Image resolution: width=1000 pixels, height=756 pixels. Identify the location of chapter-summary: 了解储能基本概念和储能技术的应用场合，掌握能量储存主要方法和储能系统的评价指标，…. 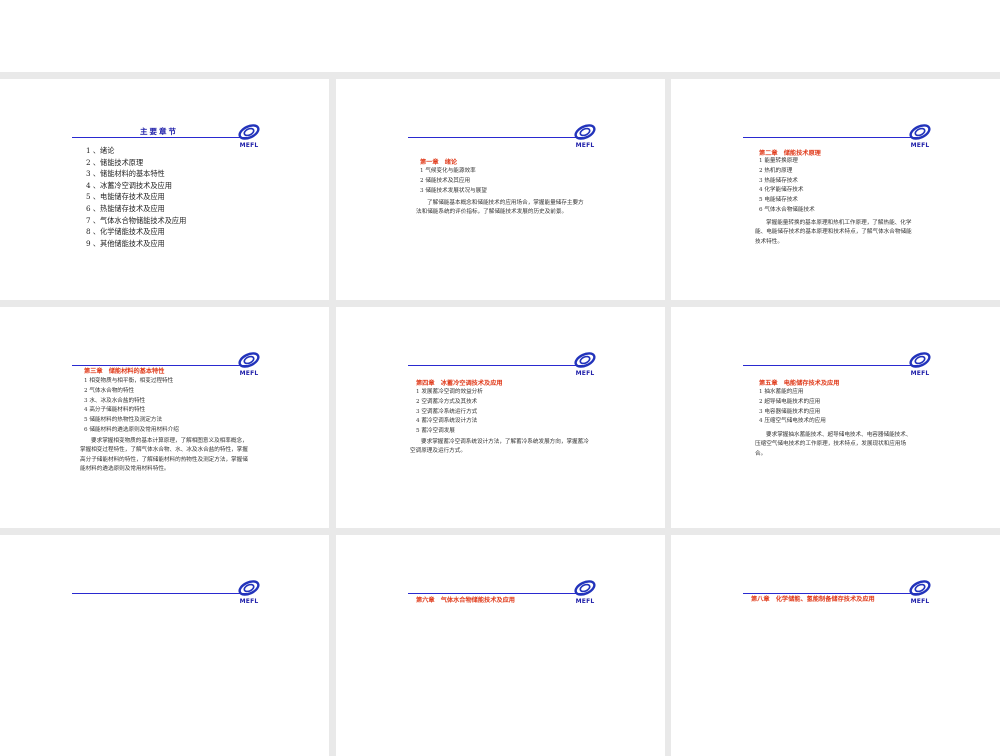
(500, 208).